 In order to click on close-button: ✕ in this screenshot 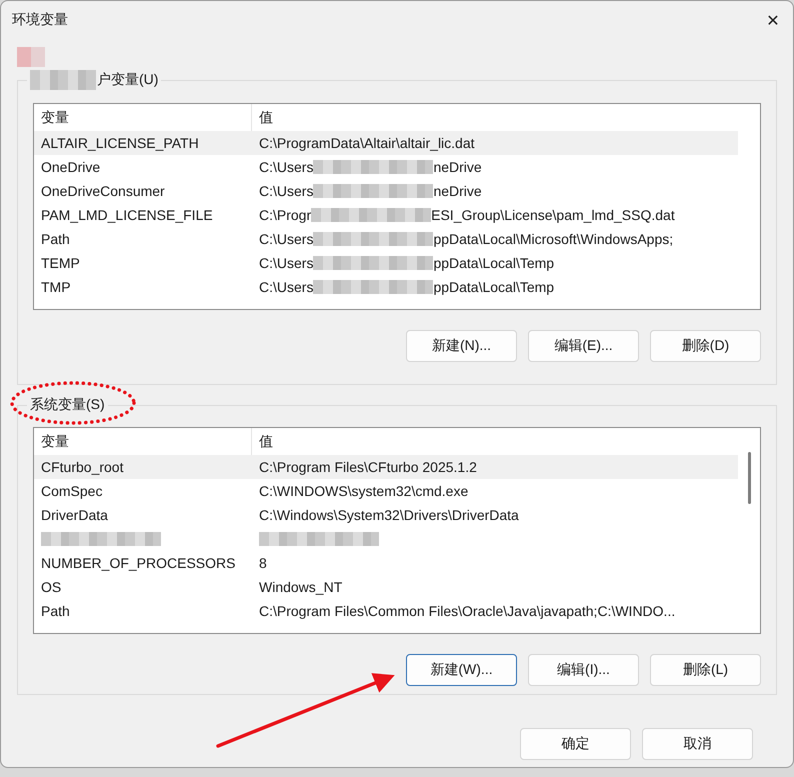, I will do `click(773, 20)`.